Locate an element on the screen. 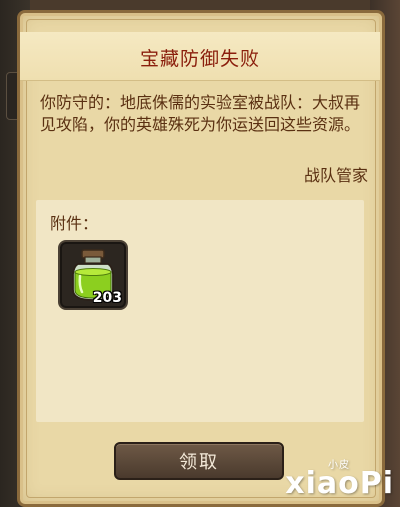 This screenshot has height=507, width=400. watermark-logo: xiaoPi 小皮 is located at coordinates (339, 480).